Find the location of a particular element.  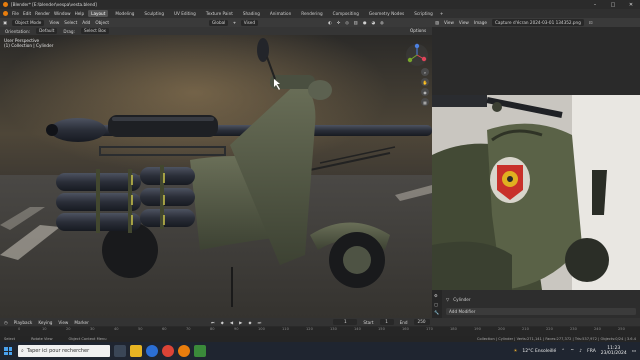

timeline-ruler is located at coordinates (320, 331).